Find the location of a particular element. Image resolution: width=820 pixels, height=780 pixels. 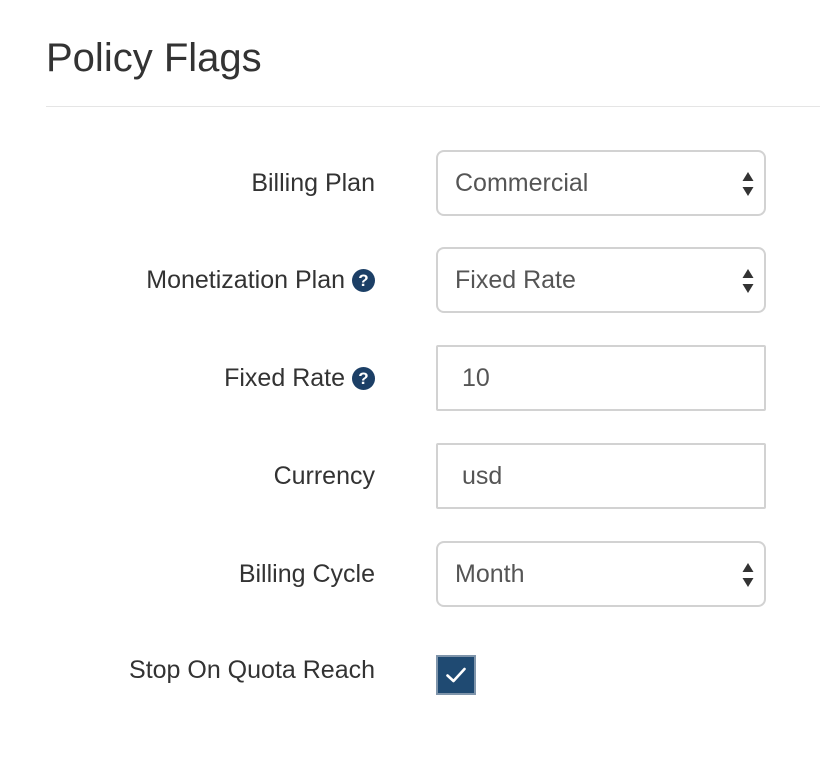

stop-on-quota-reach-label-text: Stop On Quota Reach is located at coordinates (252, 669).